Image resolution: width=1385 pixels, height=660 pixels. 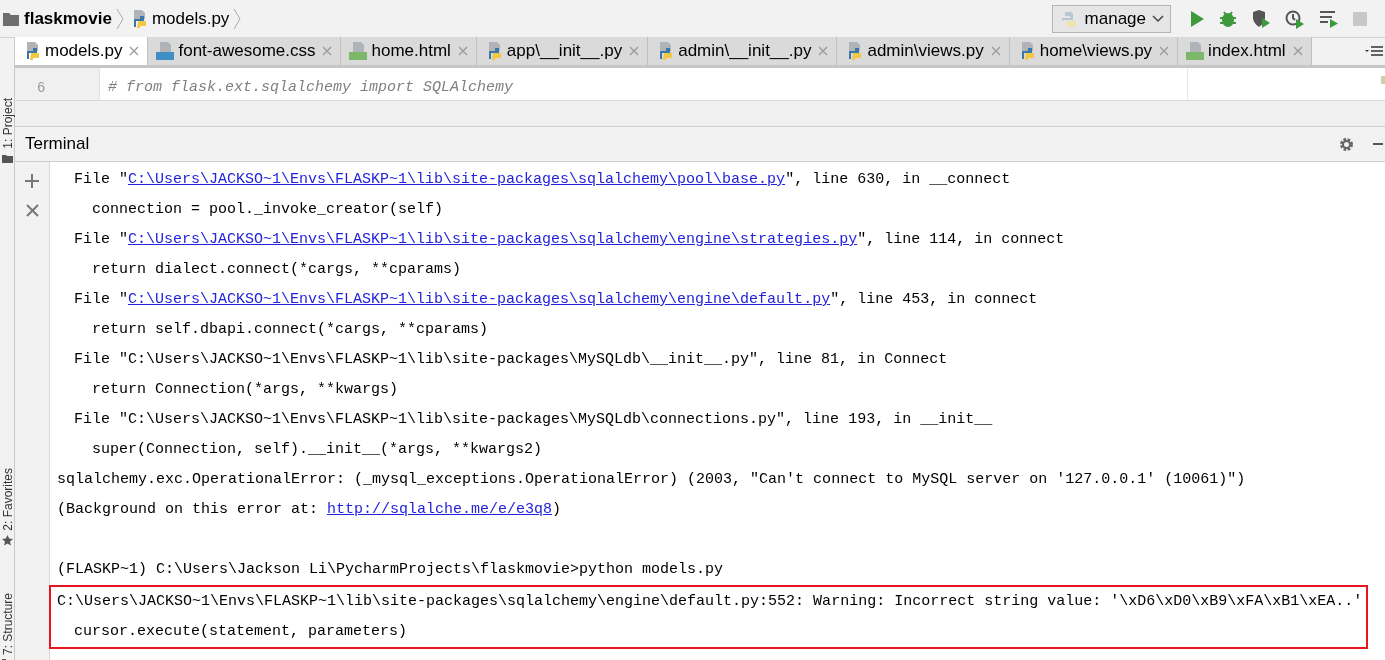 I want to click on tool-window-tab: 2: Favorites, so click(x=7, y=507).